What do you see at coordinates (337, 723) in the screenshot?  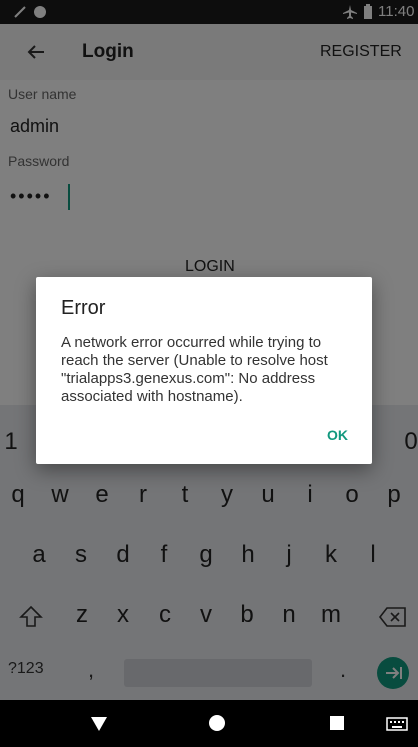 I see `recents-square-icon` at bounding box center [337, 723].